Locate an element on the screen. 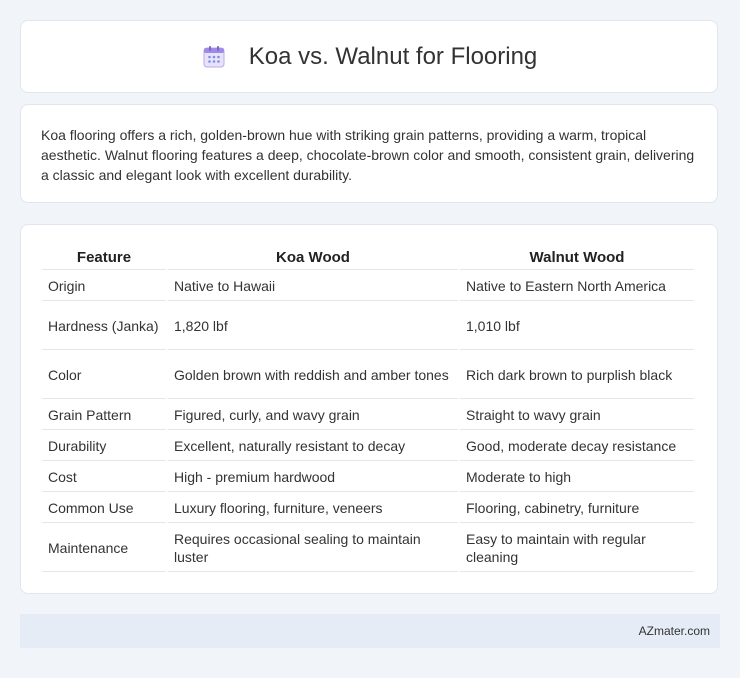 This screenshot has width=740, height=678. title-card: Koa vs. Walnut for Flooring is located at coordinates (369, 56).